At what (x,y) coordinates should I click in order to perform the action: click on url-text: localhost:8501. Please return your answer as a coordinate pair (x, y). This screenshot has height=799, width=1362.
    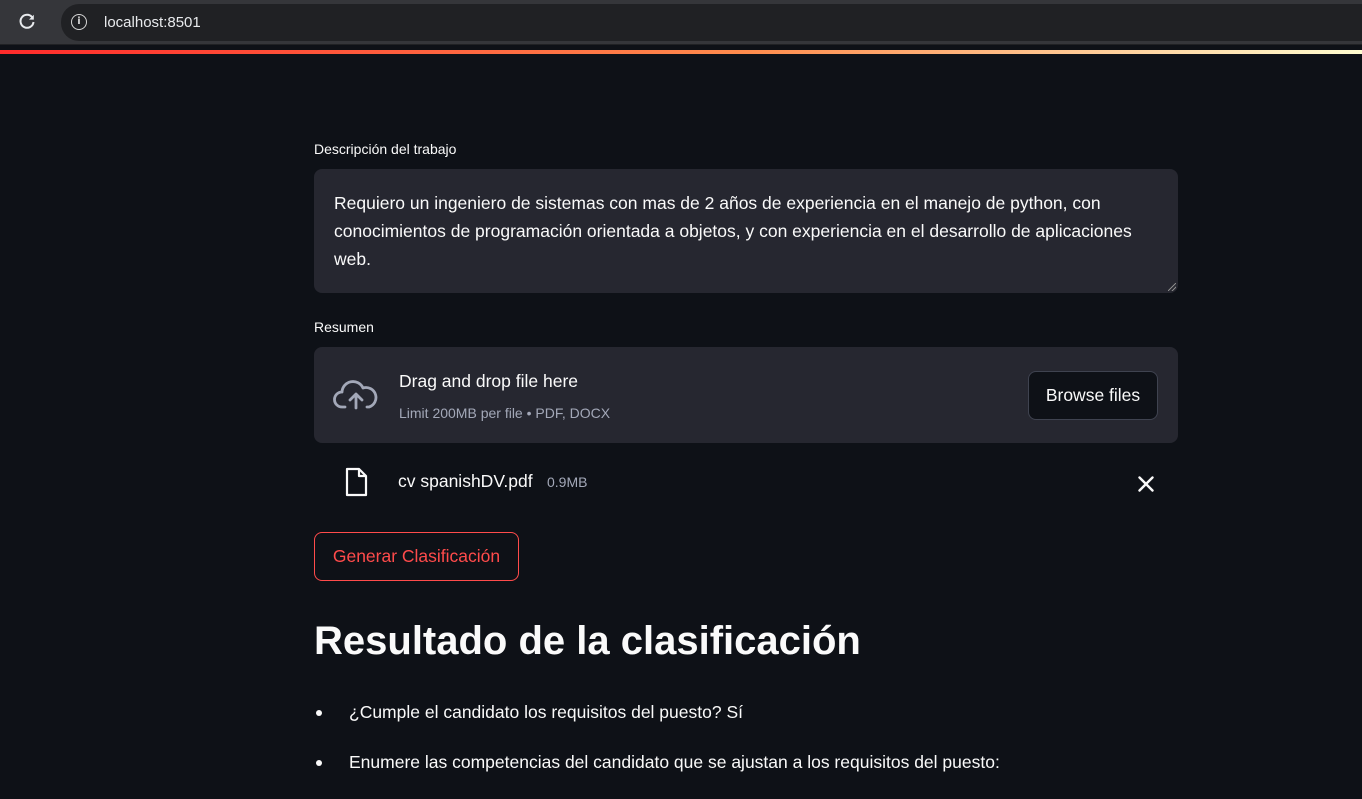
    Looking at the image, I should click on (152, 22).